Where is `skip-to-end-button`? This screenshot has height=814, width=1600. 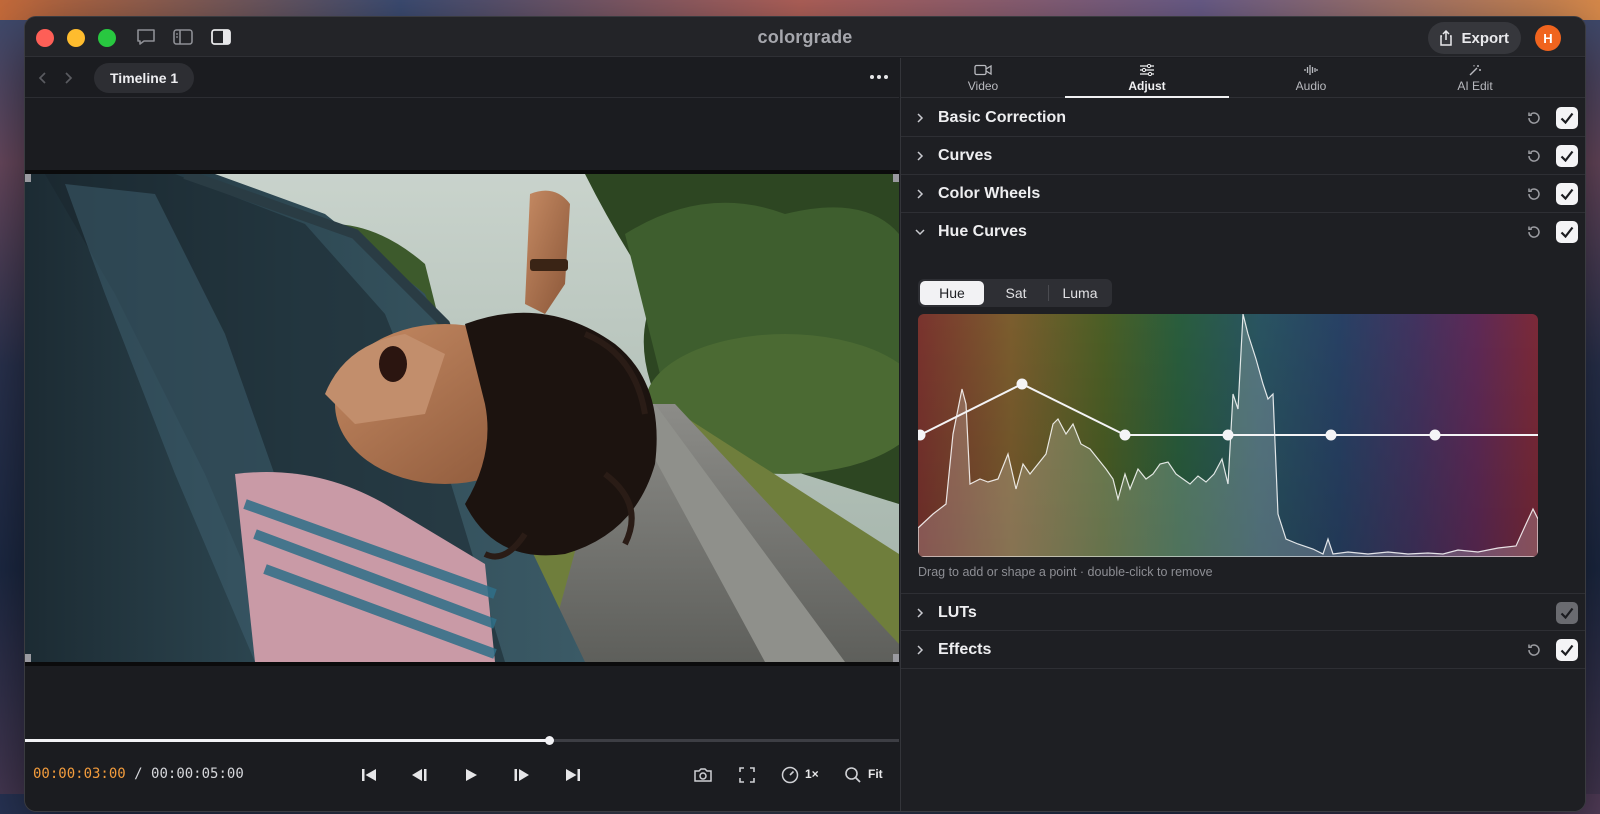
skip-to-end-button is located at coordinates (573, 775).